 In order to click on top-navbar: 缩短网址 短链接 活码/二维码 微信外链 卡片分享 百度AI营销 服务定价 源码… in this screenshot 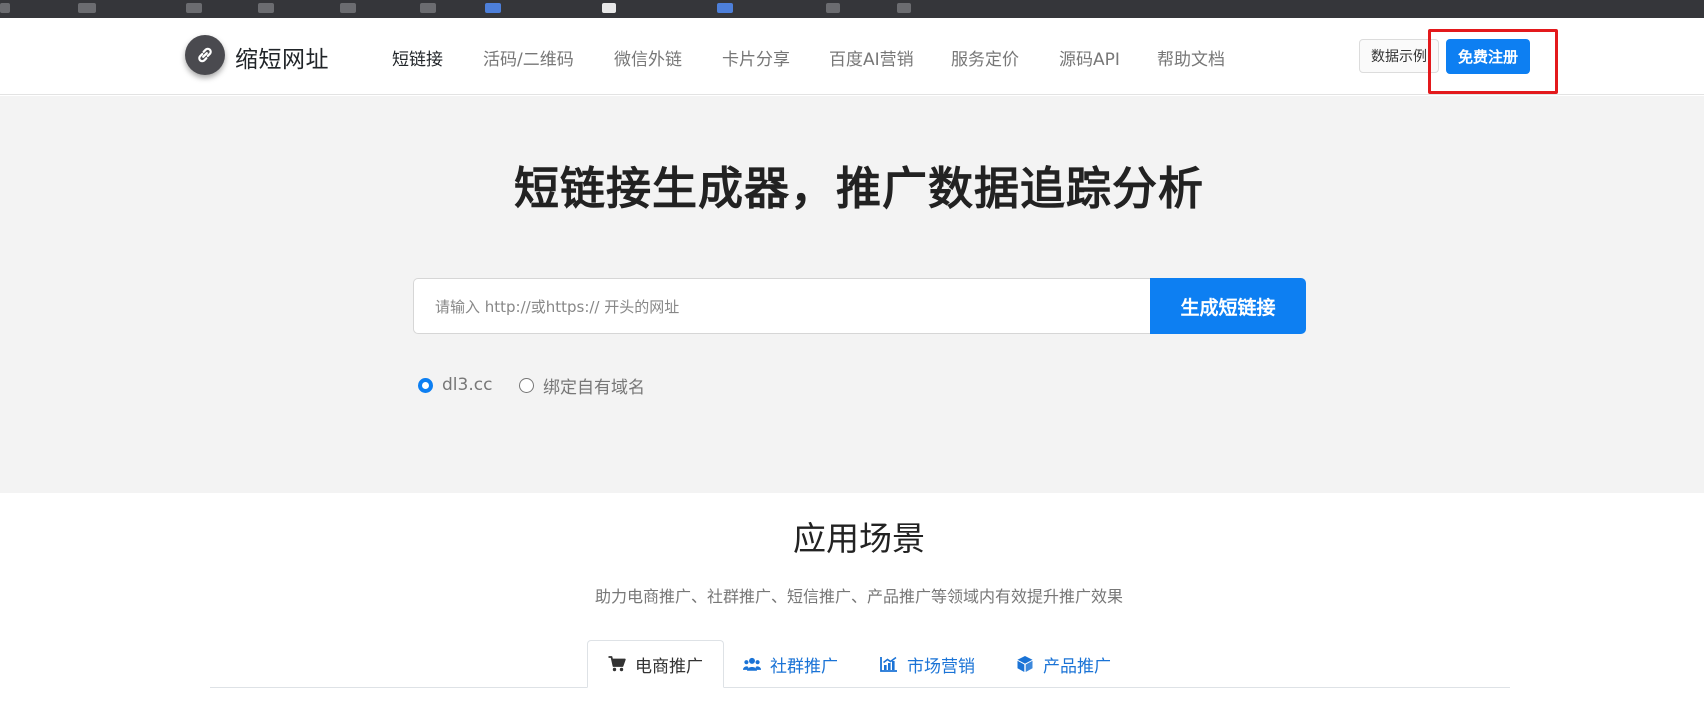, I will do `click(852, 56)`.